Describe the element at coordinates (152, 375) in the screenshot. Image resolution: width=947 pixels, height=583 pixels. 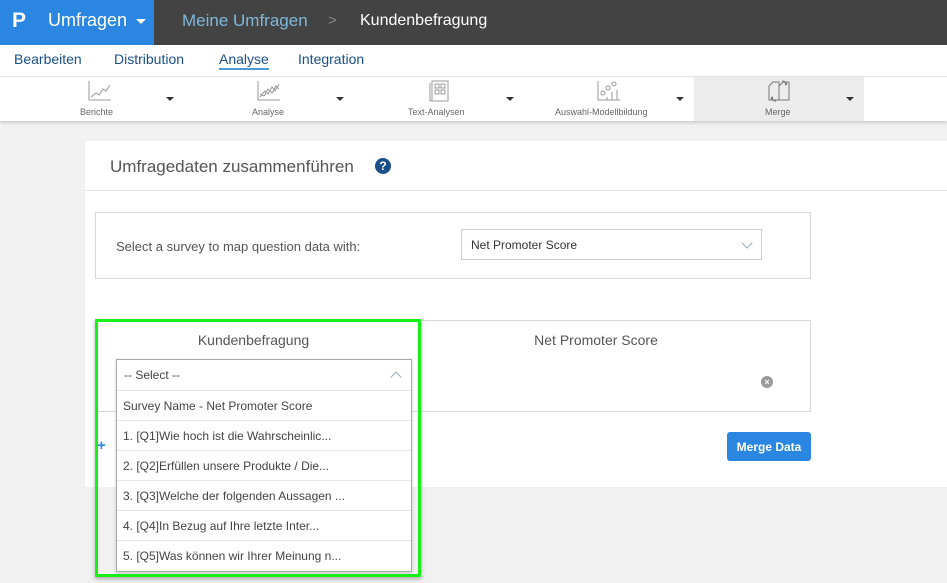
I see `question-select-value: -- Select --` at that location.